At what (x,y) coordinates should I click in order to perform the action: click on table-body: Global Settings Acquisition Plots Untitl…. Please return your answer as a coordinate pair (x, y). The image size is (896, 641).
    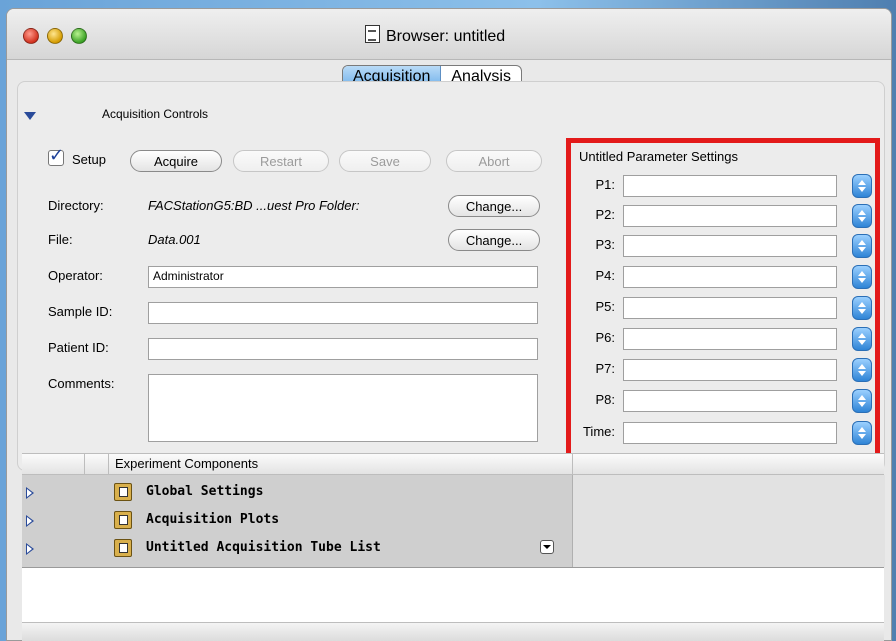
    Looking at the image, I should click on (453, 521).